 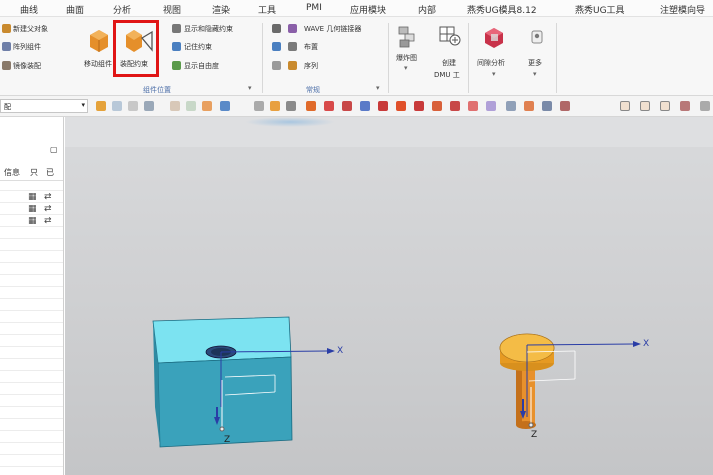 I want to click on array-component-button: 阵列组件, so click(x=27, y=47).